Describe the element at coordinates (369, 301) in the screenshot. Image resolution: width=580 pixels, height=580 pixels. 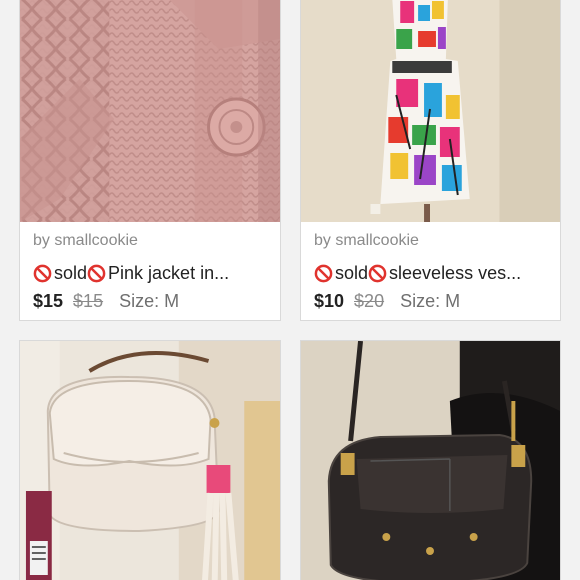
I see `original-price: $20` at that location.